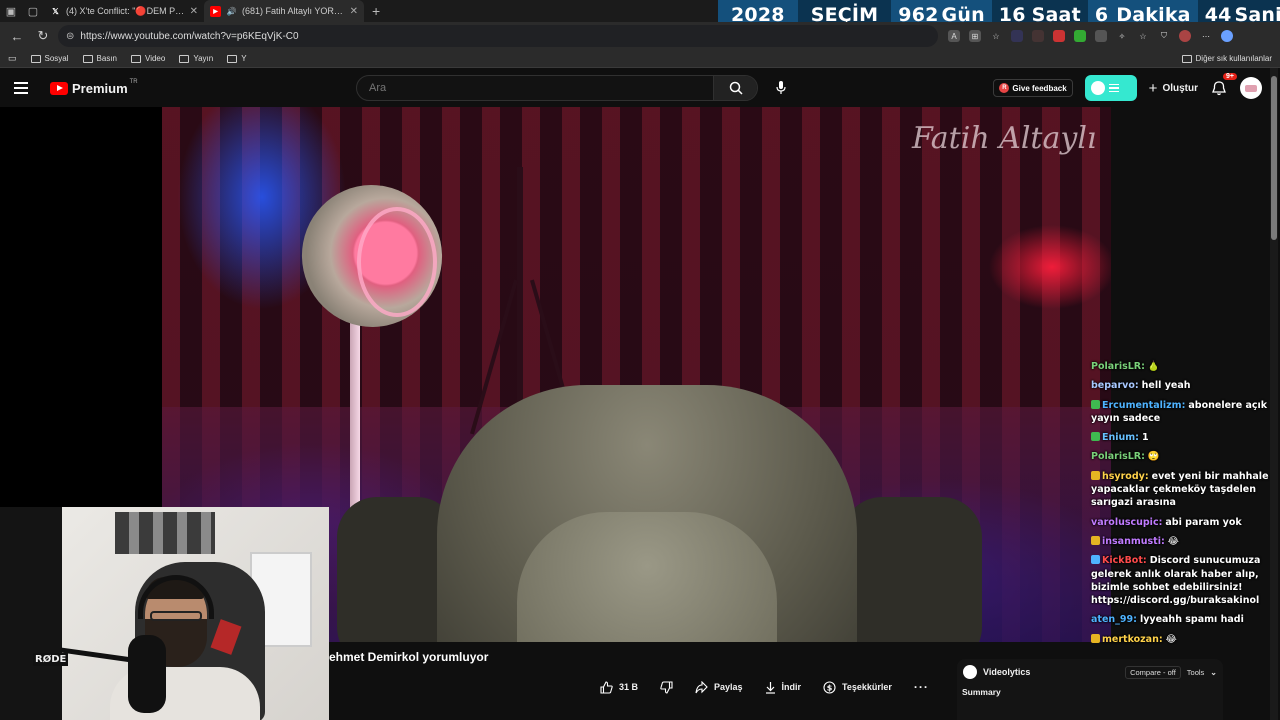  I want to click on search-button, so click(735, 88).